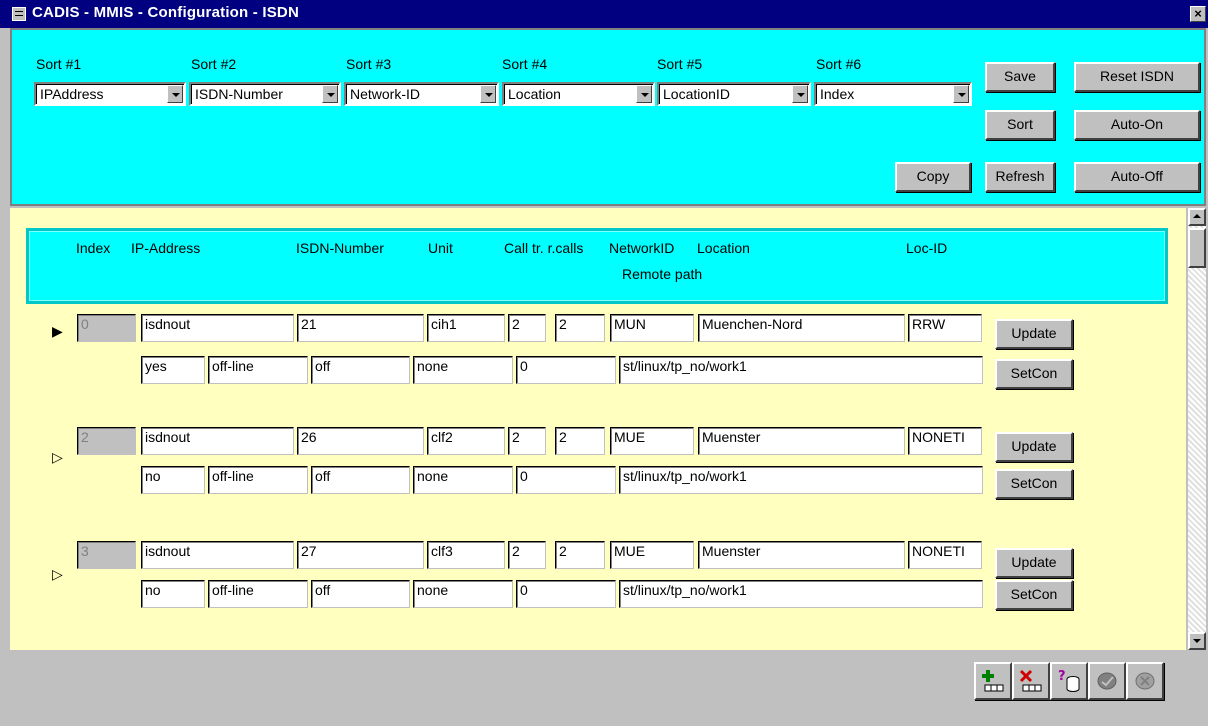 The width and height of the screenshot is (1208, 726). Describe the element at coordinates (652, 328) in the screenshot. I see `network-id-field: MUN` at that location.